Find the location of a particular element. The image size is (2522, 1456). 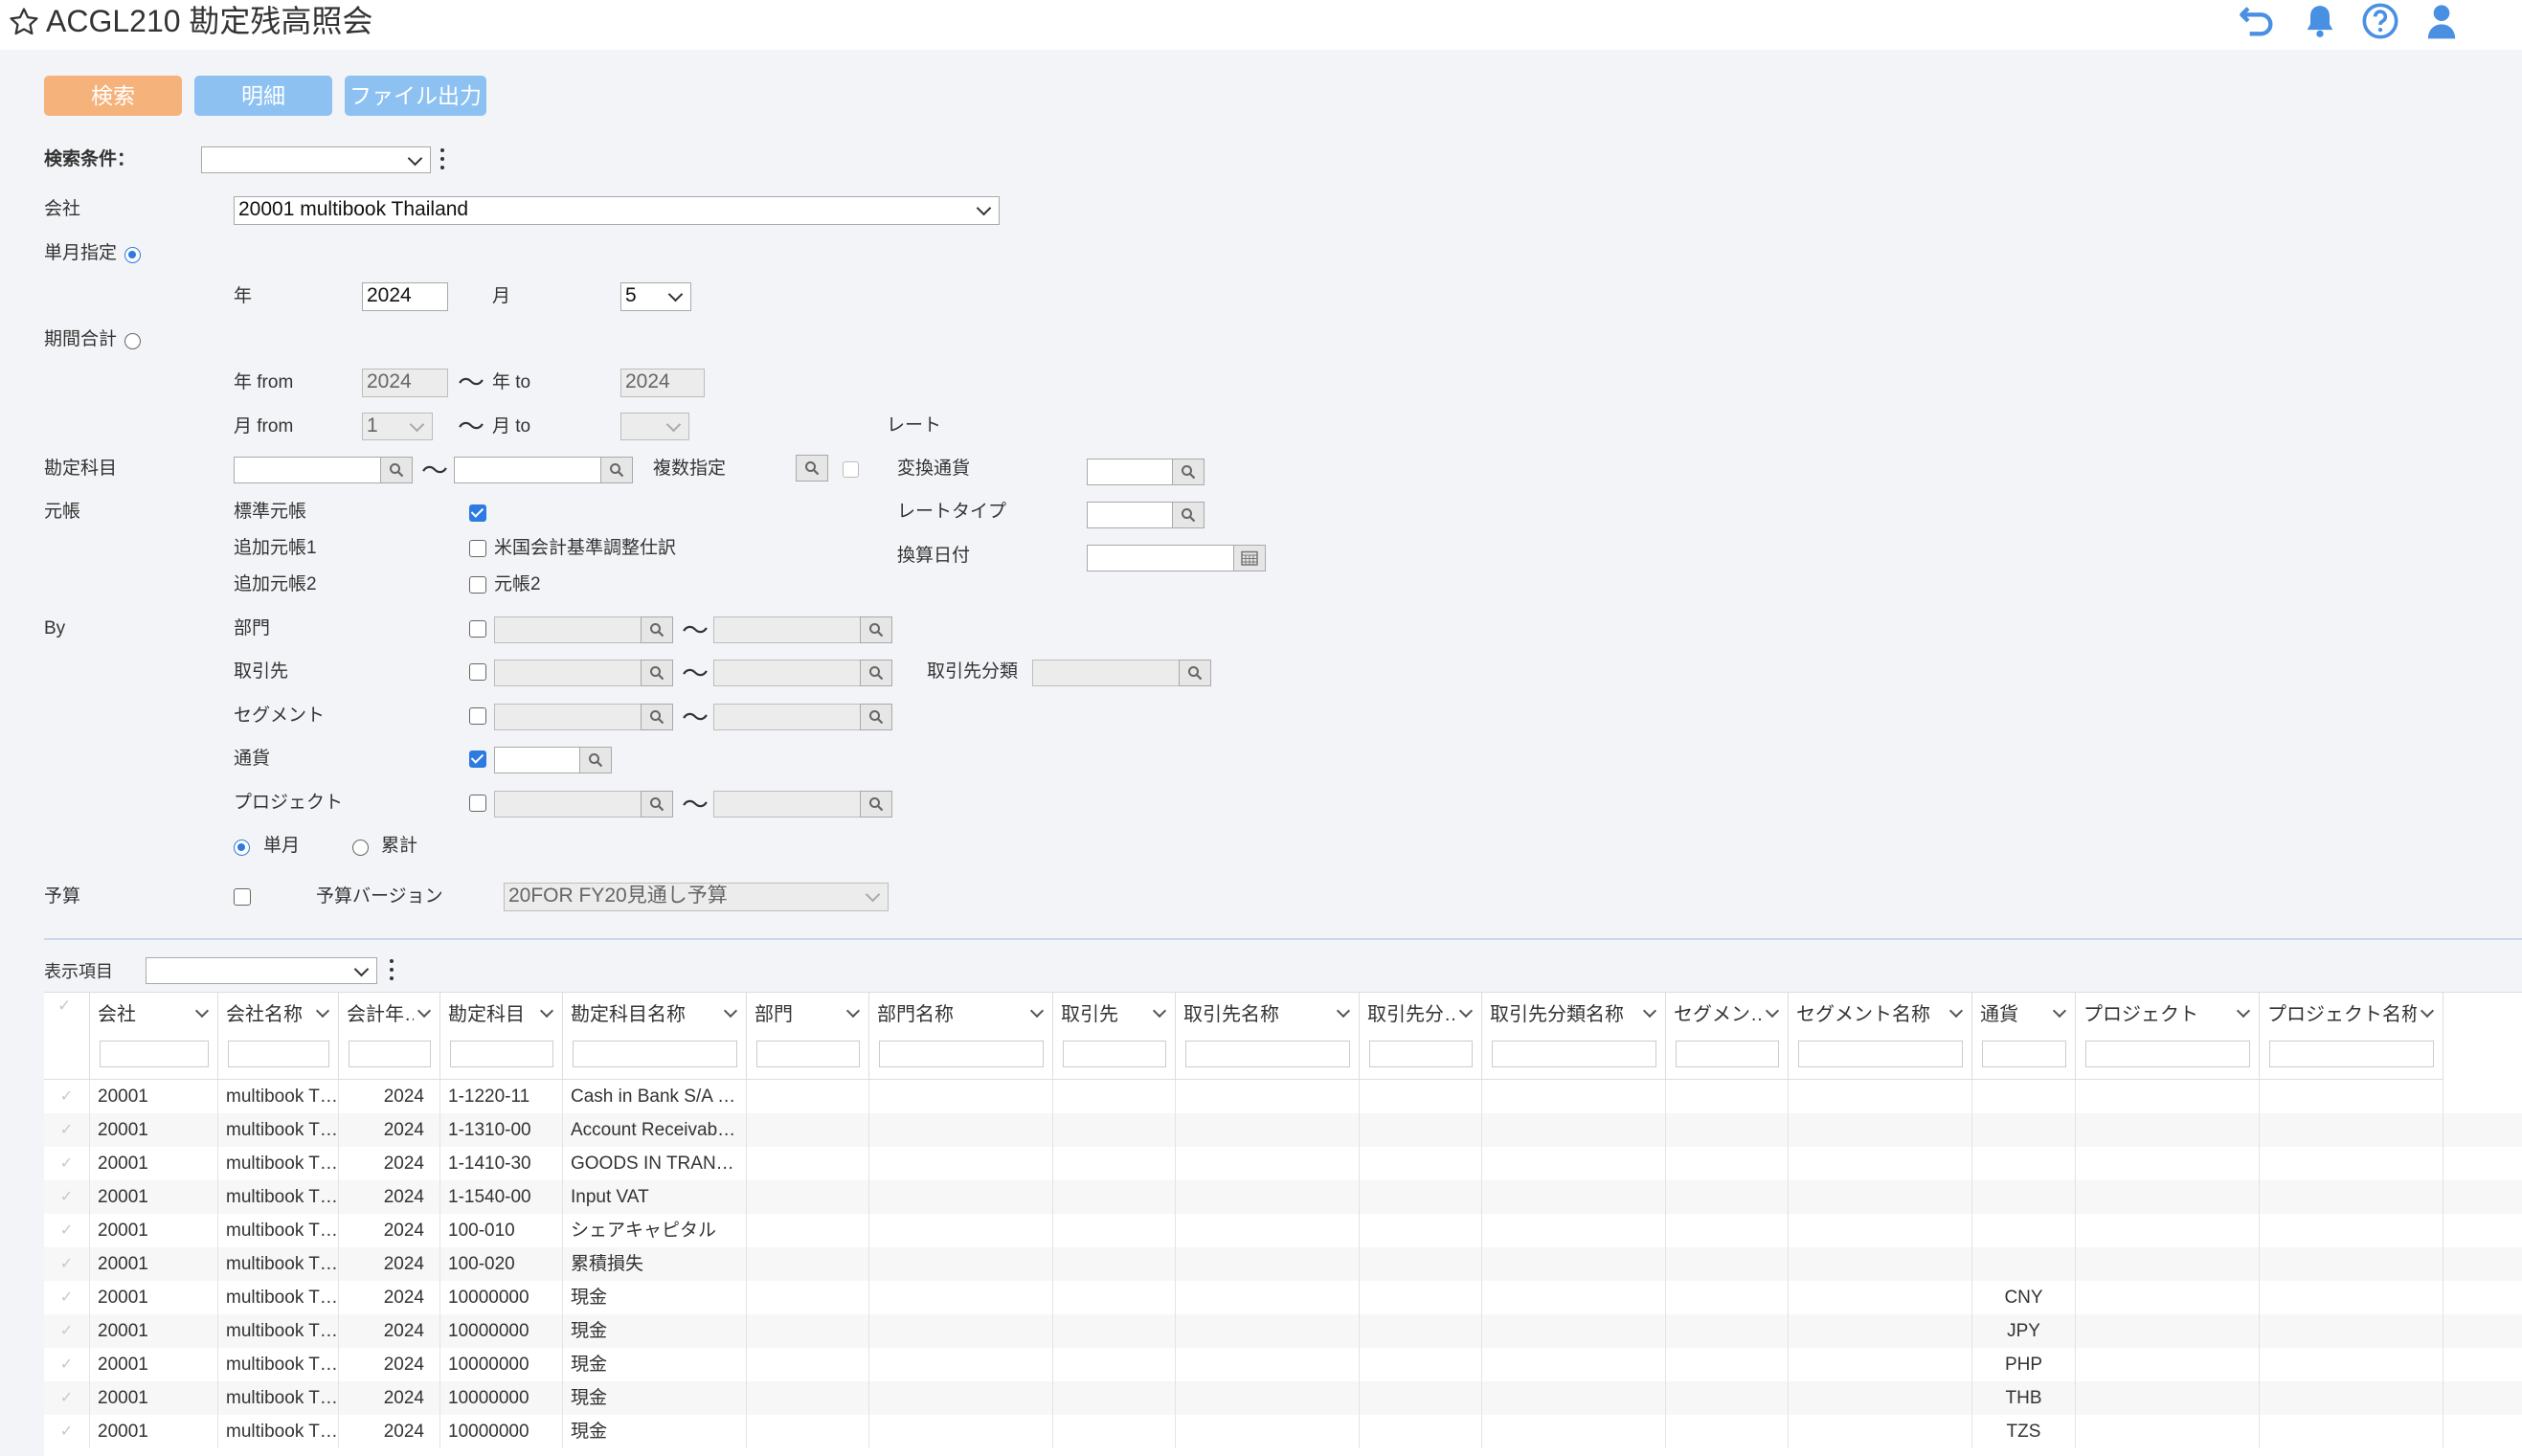

company-select: 20001 multibook Thailand is located at coordinates (617, 211).